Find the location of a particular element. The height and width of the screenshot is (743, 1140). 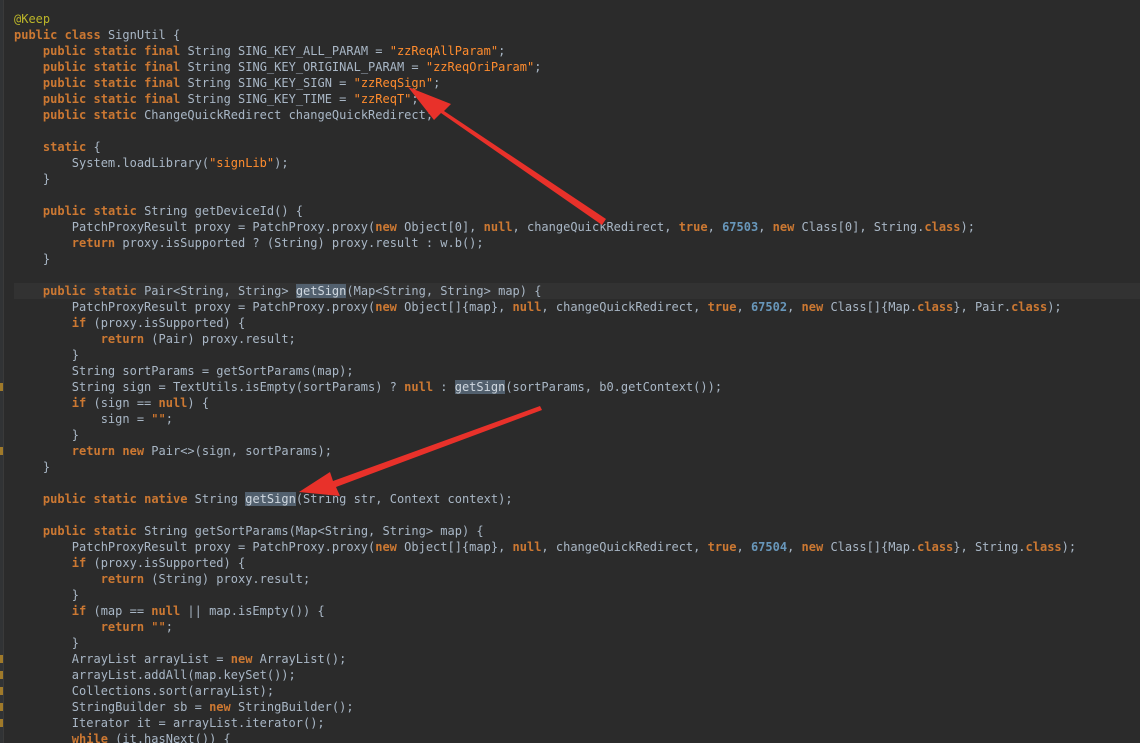

keyword: if is located at coordinates (79, 563).